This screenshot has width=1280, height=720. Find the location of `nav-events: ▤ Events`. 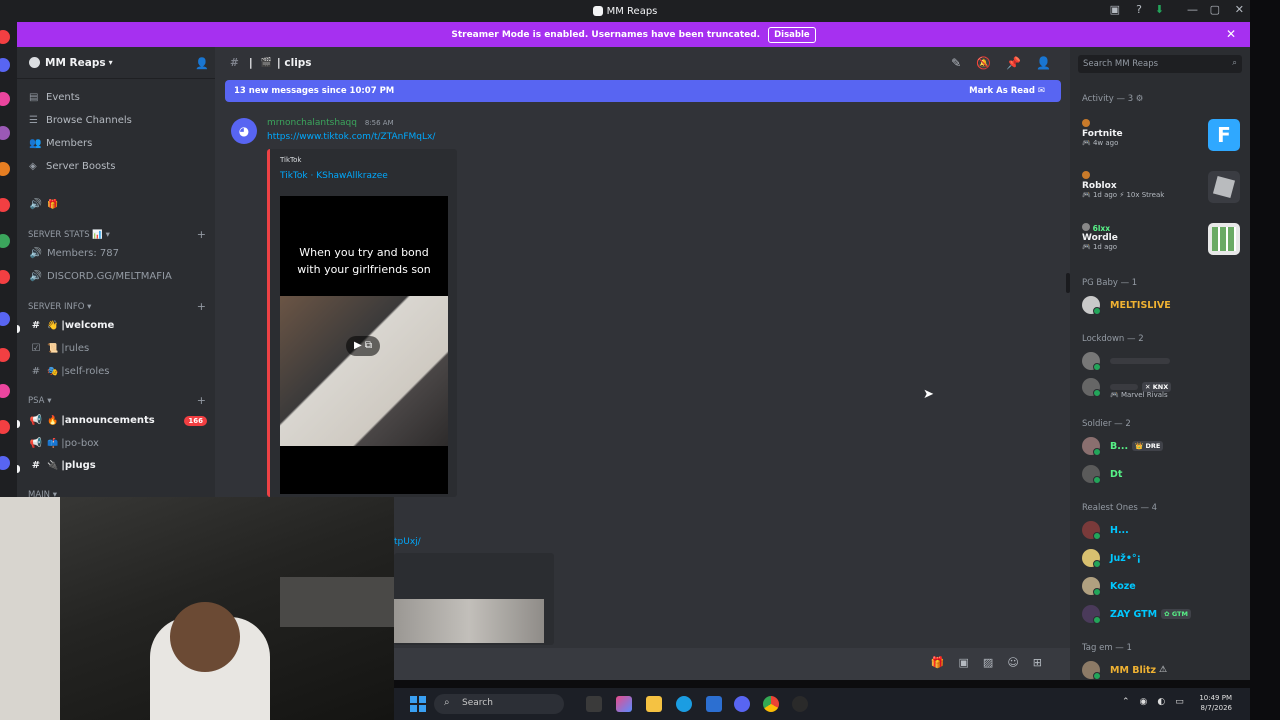

nav-events: ▤ Events is located at coordinates (54, 97).